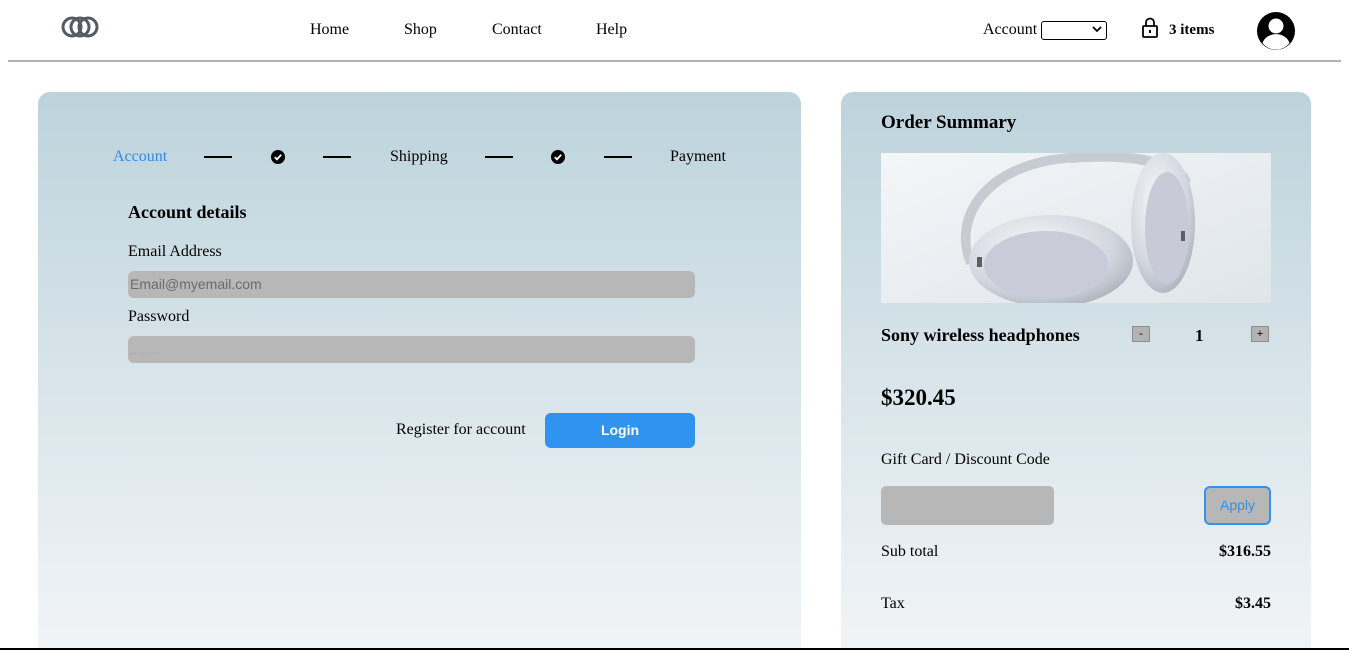 The image size is (1349, 650). Describe the element at coordinates (420, 30) in the screenshot. I see `nav-shop-link: Shop` at that location.